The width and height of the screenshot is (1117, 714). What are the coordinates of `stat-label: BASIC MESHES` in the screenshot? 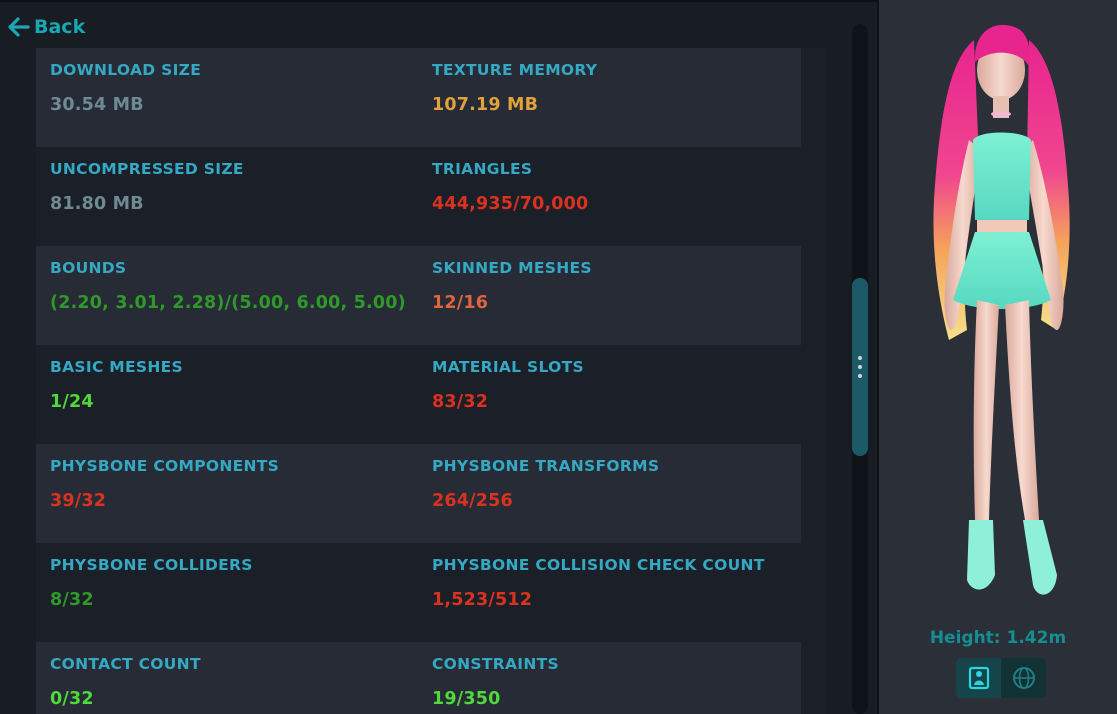 It's located at (117, 367).